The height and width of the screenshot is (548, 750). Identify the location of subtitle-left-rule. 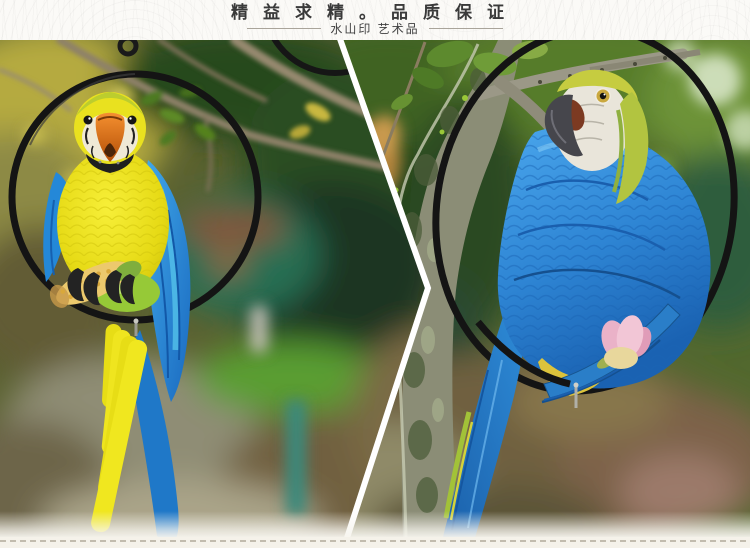
(284, 28).